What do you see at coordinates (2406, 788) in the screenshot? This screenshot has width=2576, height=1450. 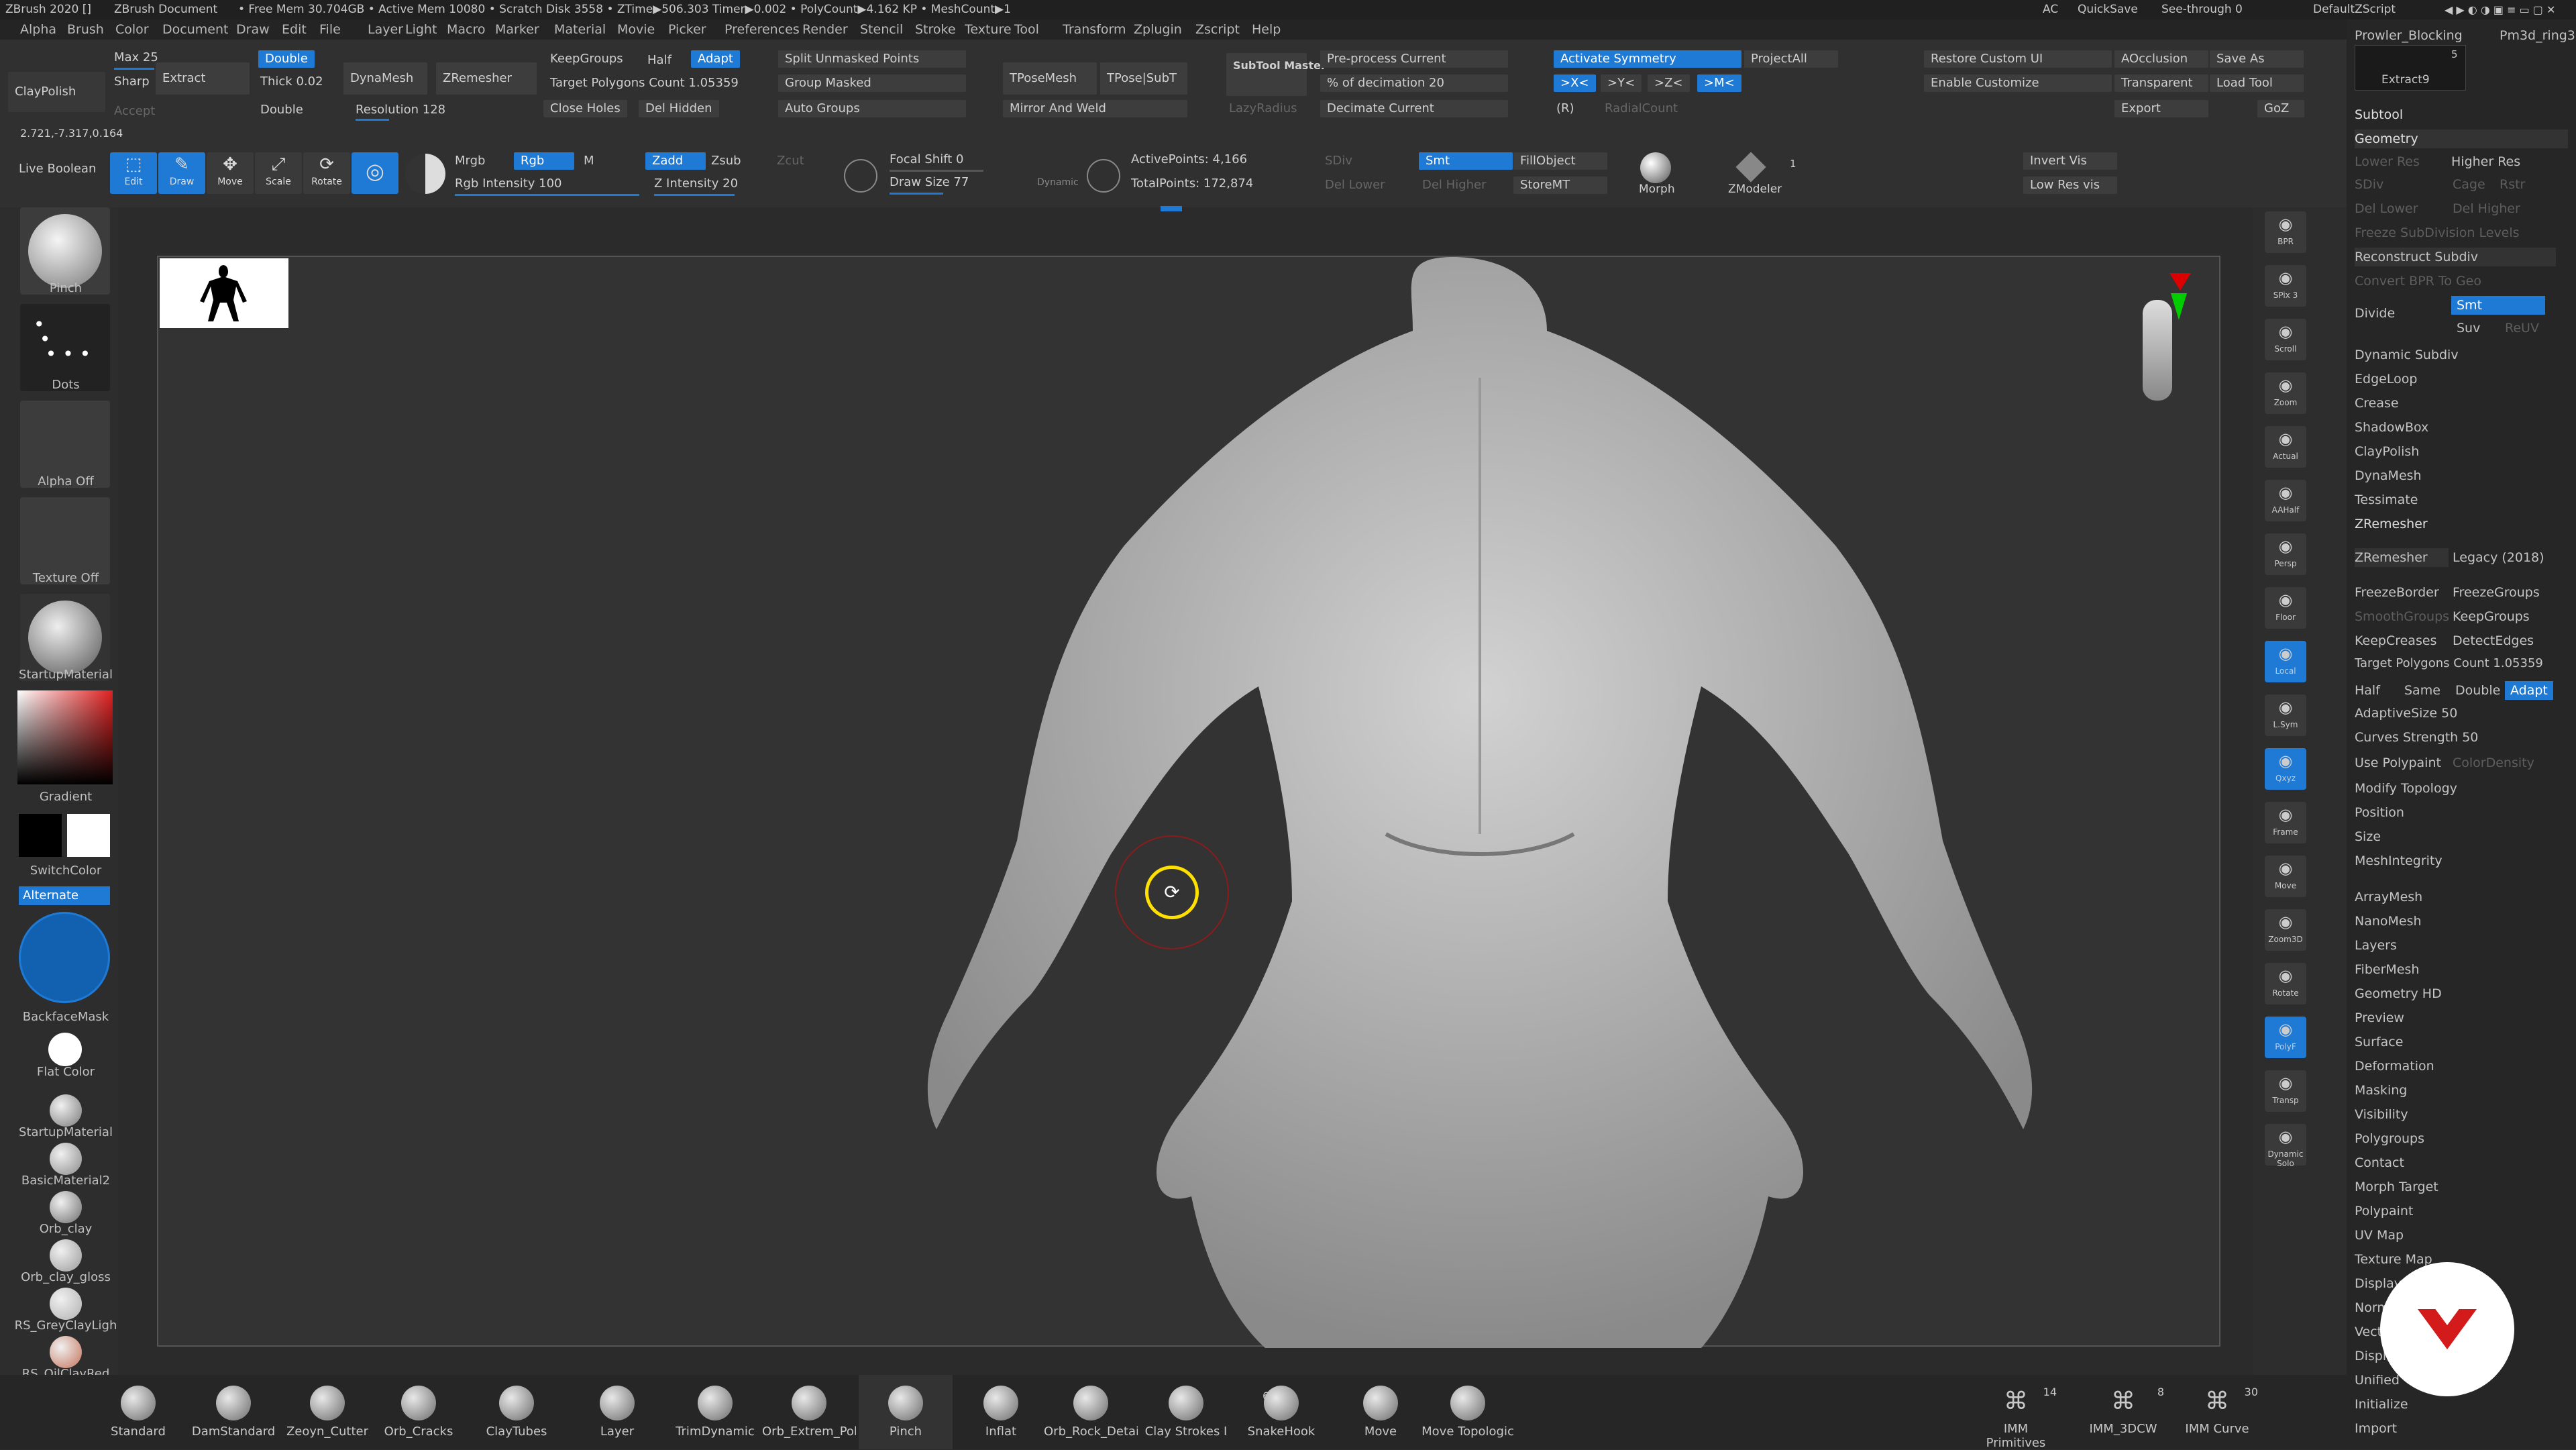 I see `palette-modify-topology: Modify Topology` at bounding box center [2406, 788].